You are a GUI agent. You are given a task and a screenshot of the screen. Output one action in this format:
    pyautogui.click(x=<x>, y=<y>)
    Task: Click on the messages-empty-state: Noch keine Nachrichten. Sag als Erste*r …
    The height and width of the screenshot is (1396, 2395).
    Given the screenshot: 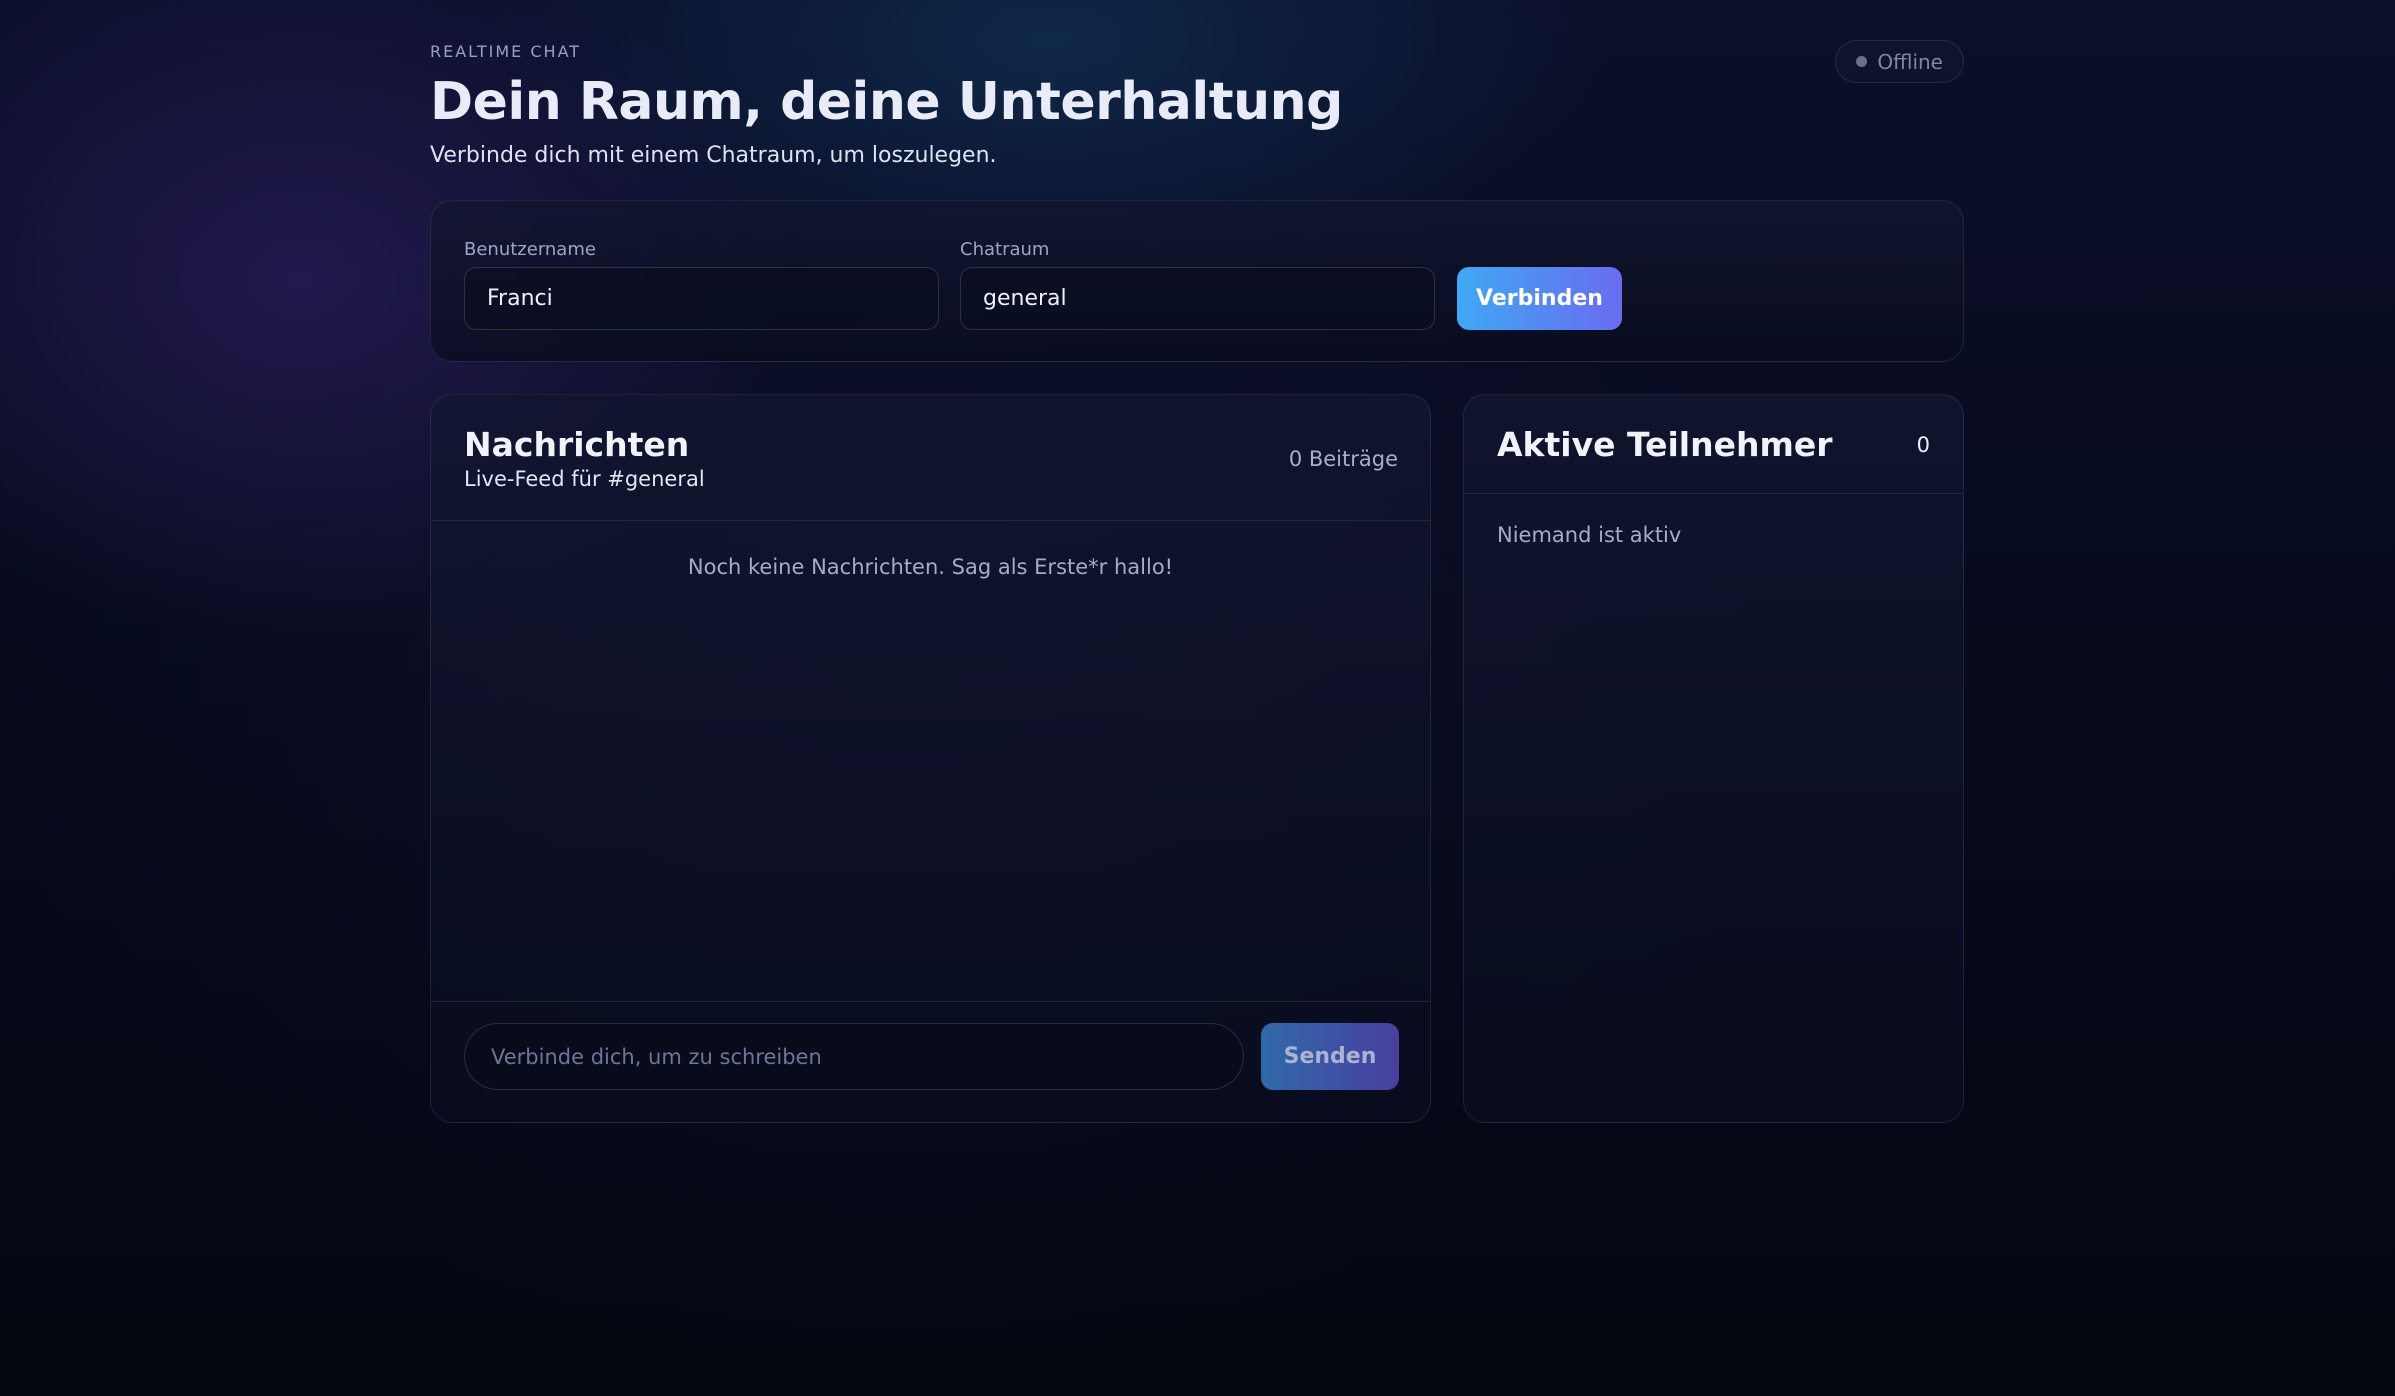 What is the action you would take?
    pyautogui.click(x=930, y=567)
    